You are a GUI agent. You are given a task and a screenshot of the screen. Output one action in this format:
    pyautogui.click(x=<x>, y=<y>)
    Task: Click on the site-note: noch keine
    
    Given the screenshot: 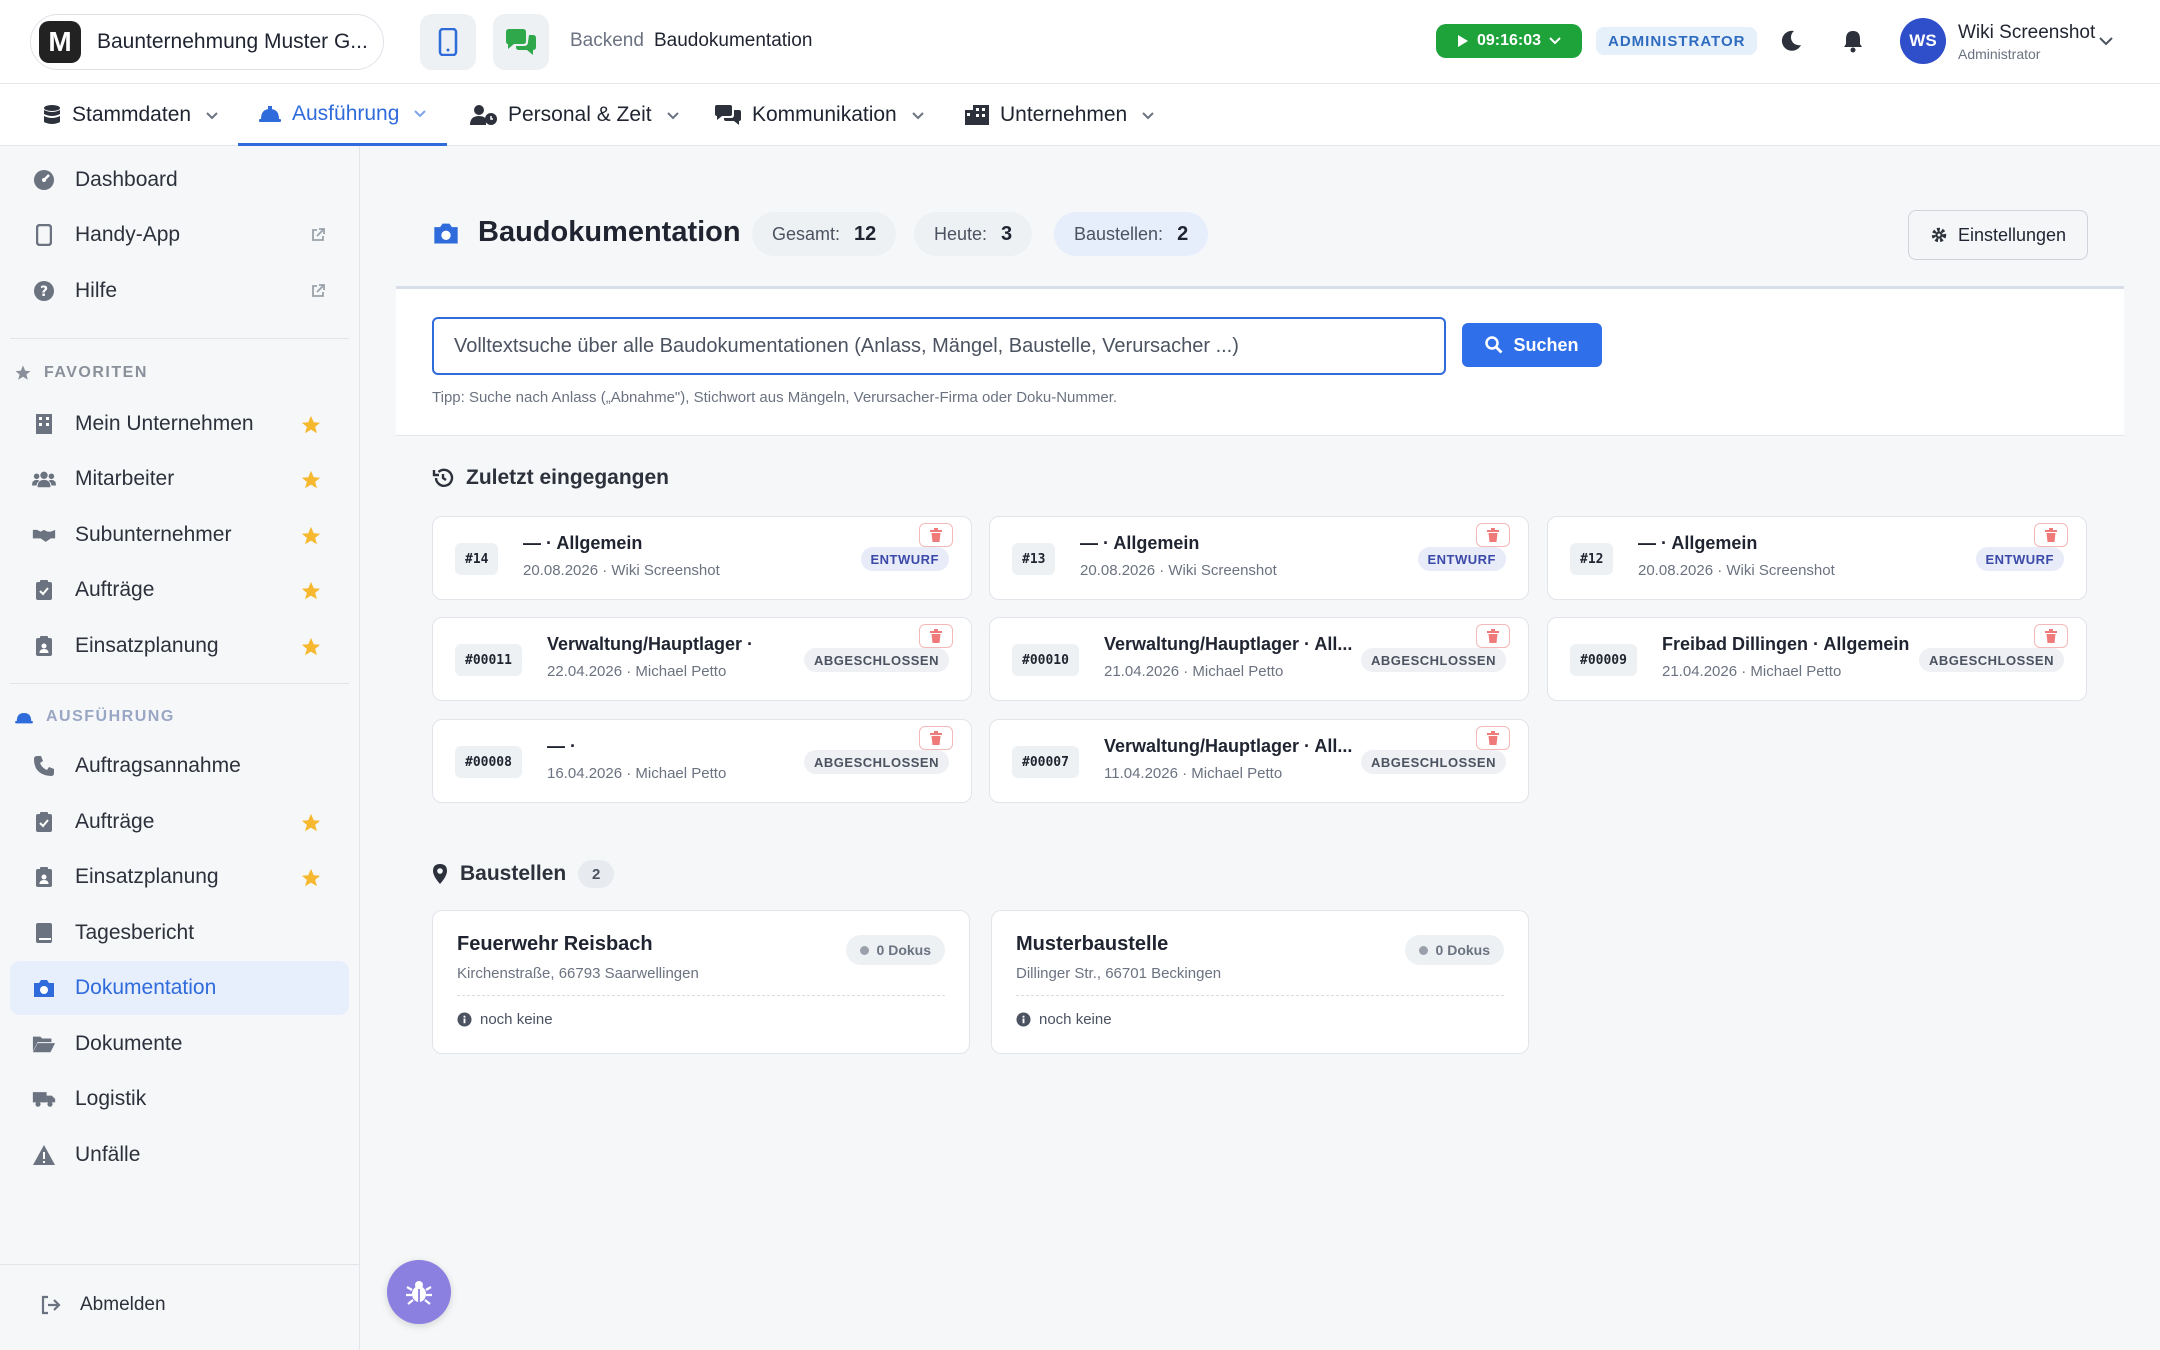 What is the action you would take?
    pyautogui.click(x=1064, y=1019)
    